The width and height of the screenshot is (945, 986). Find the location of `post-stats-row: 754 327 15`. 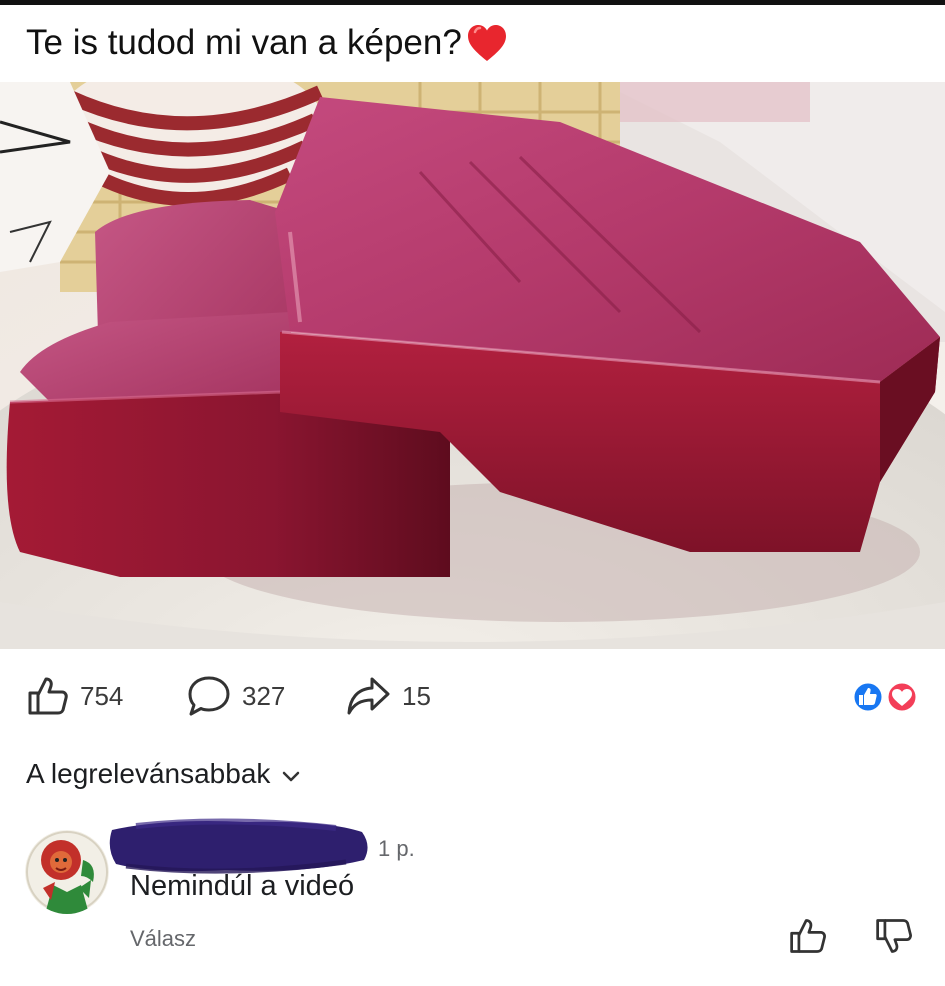

post-stats-row: 754 327 15 is located at coordinates (472, 696).